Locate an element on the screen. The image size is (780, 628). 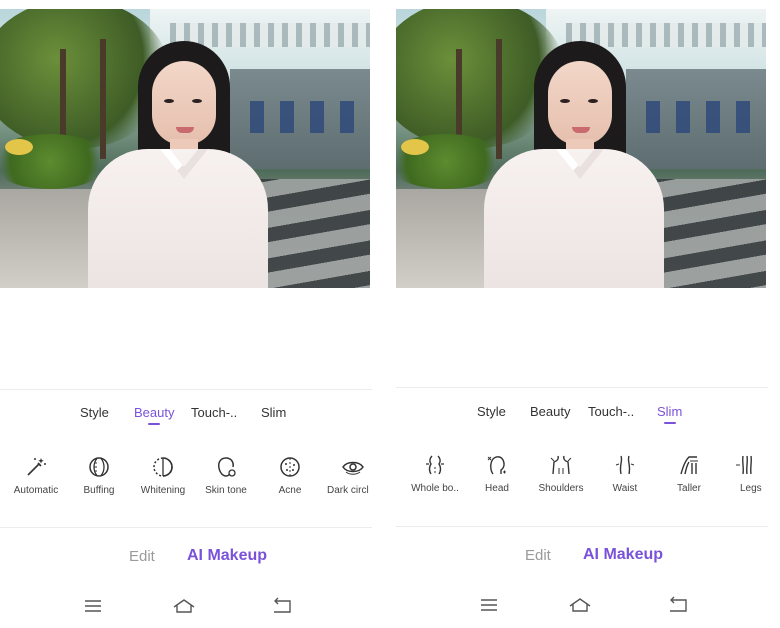
waist-icon is located at coordinates (625, 465).